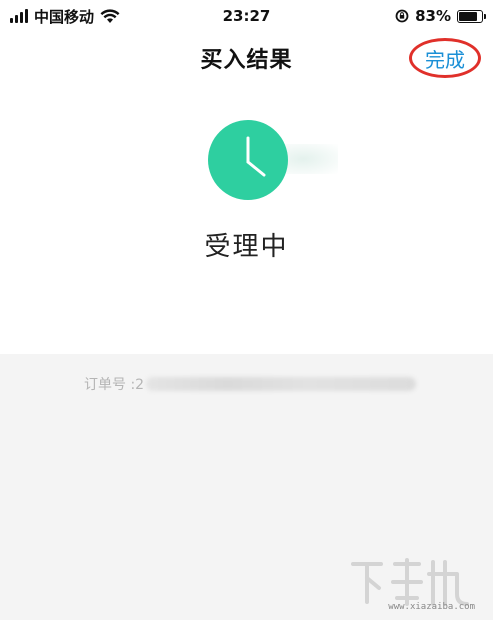 The height and width of the screenshot is (620, 493). What do you see at coordinates (110, 16) in the screenshot?
I see `wifi-icon` at bounding box center [110, 16].